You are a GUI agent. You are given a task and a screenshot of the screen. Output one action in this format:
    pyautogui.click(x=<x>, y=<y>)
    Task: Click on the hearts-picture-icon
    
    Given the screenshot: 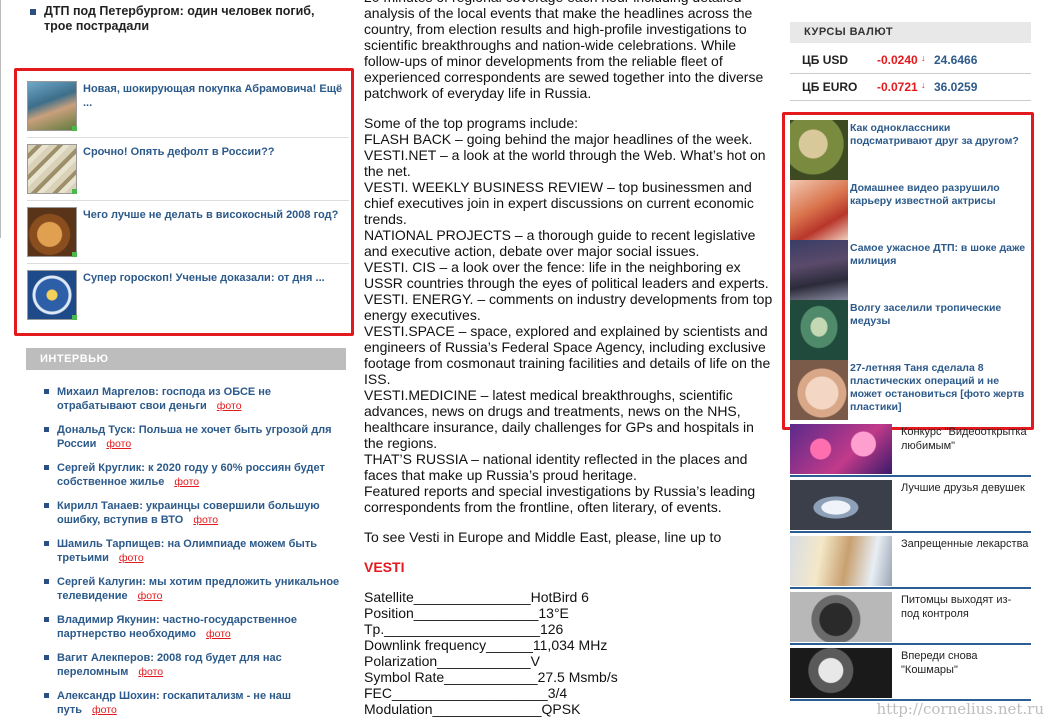 What is the action you would take?
    pyautogui.click(x=841, y=449)
    